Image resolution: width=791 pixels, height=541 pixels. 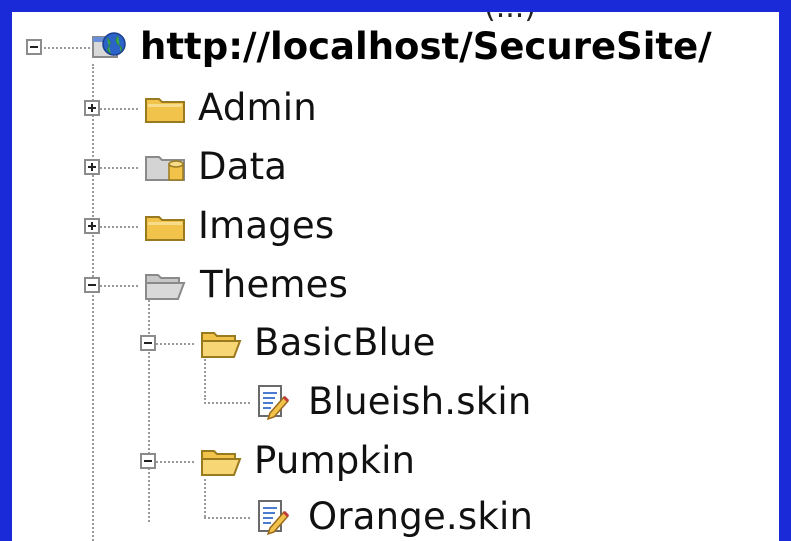 What do you see at coordinates (395, 108) in the screenshot?
I see `tree-node-admin: Admin` at bounding box center [395, 108].